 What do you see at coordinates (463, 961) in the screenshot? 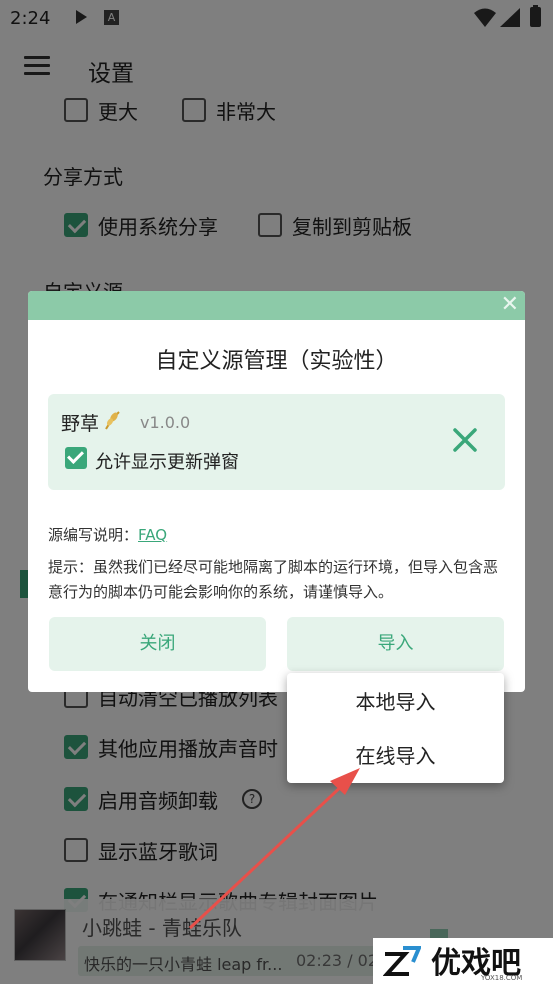
I see `watermark: 优戏吧 YOX18.COM` at bounding box center [463, 961].